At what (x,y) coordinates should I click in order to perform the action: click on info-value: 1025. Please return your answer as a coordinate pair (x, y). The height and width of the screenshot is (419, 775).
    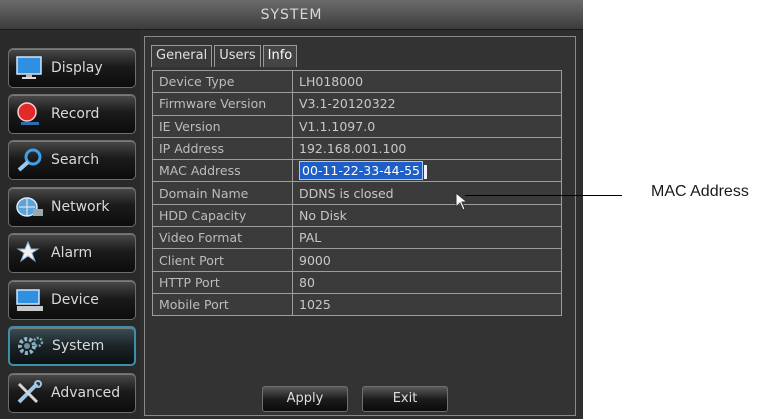
    Looking at the image, I should click on (427, 304).